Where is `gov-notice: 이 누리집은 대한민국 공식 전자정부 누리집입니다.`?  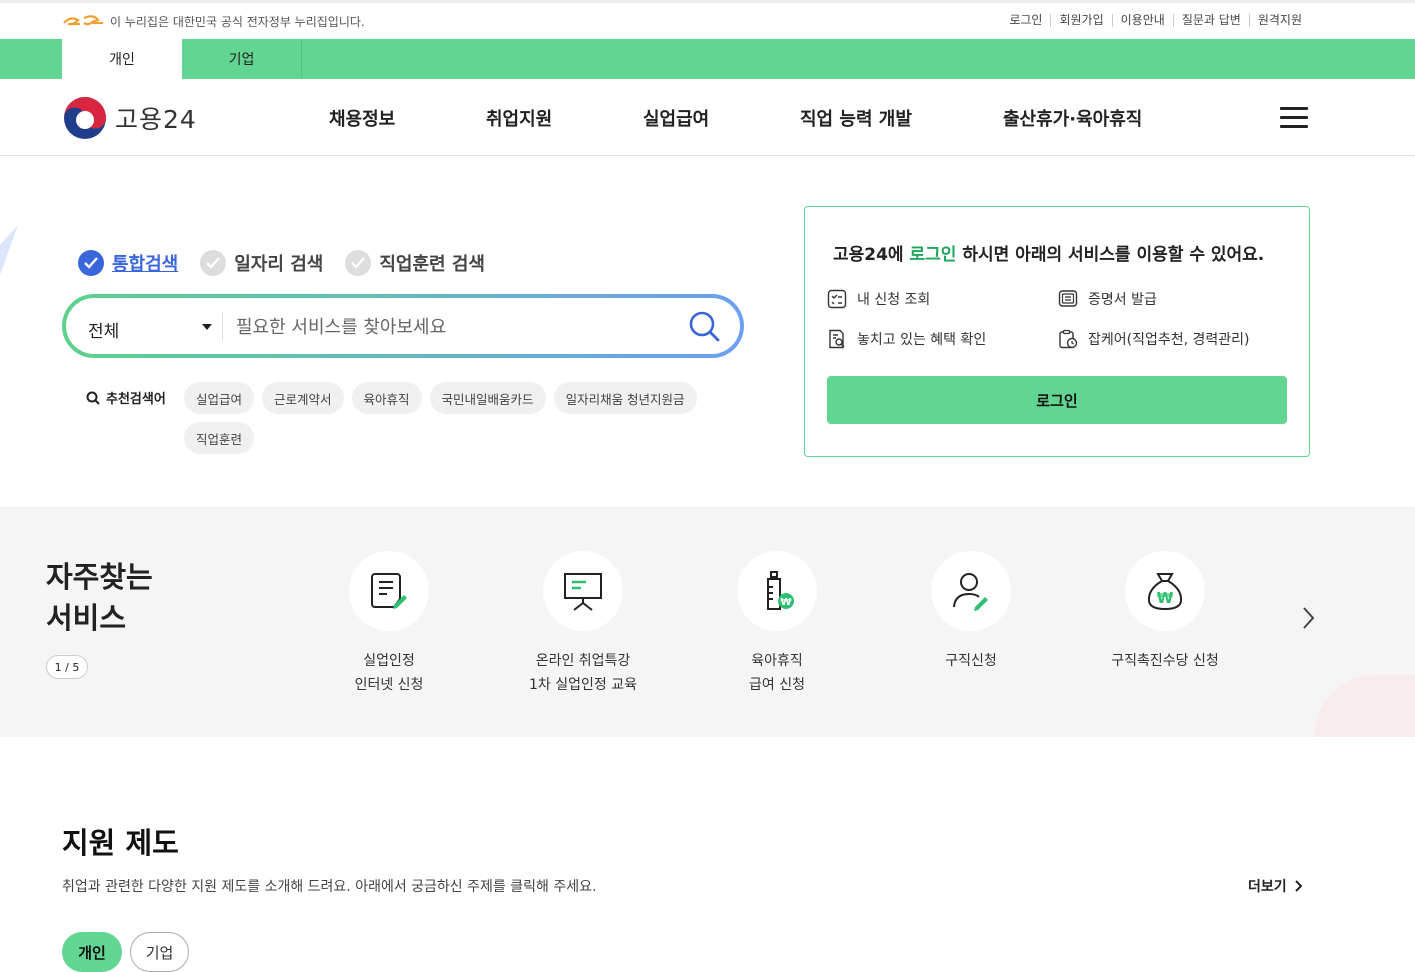
gov-notice: 이 누리집은 대한민국 공식 전자정부 누리집입니다. is located at coordinates (213, 21).